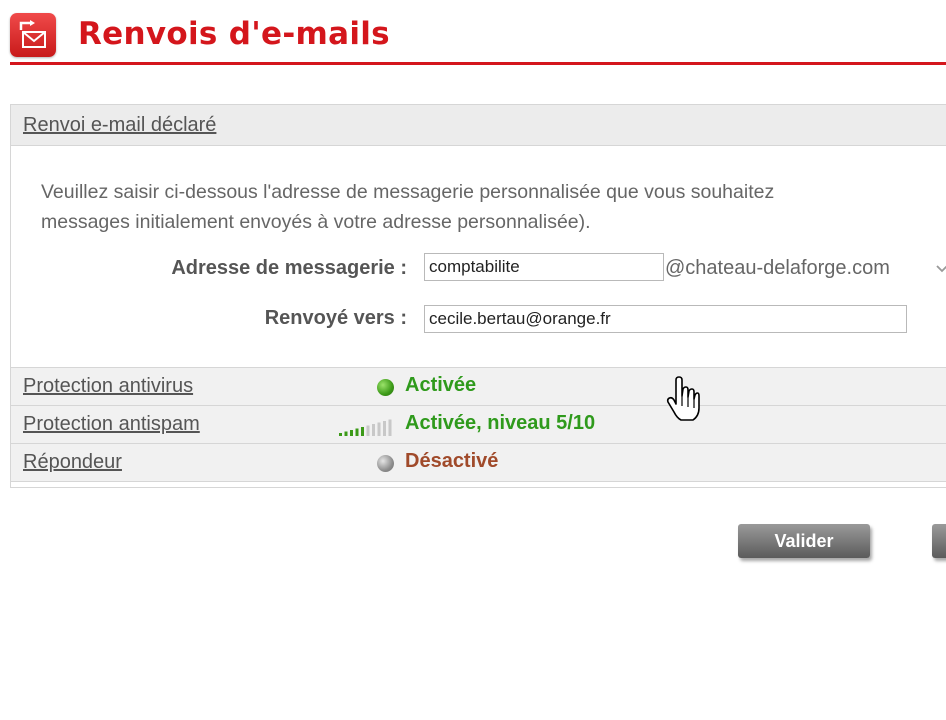 The width and height of the screenshot is (946, 720). Describe the element at coordinates (441, 385) in the screenshot. I see `antivirus-state: Activée` at that location.